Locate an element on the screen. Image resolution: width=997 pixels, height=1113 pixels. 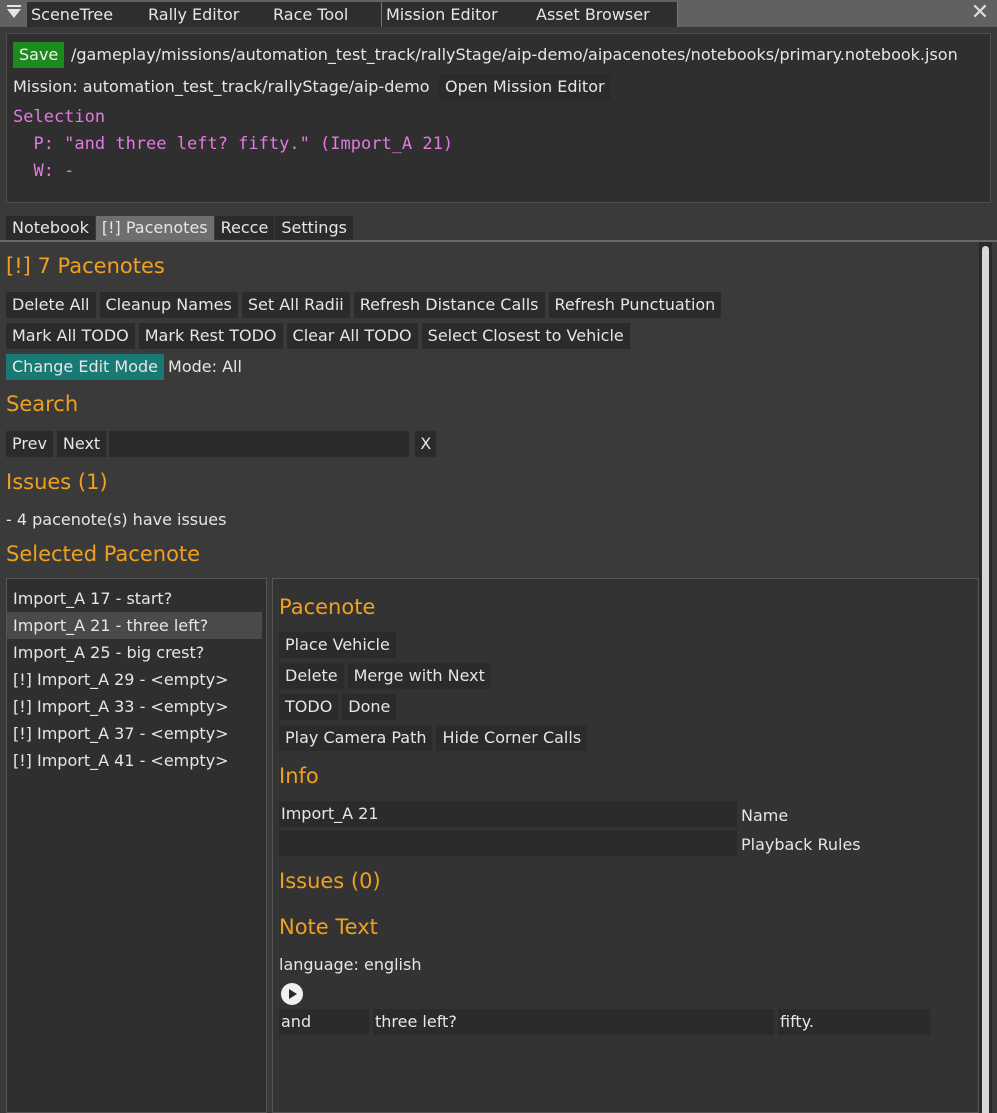
window-tab-scenetree: SceneTree is located at coordinates (86, 14).